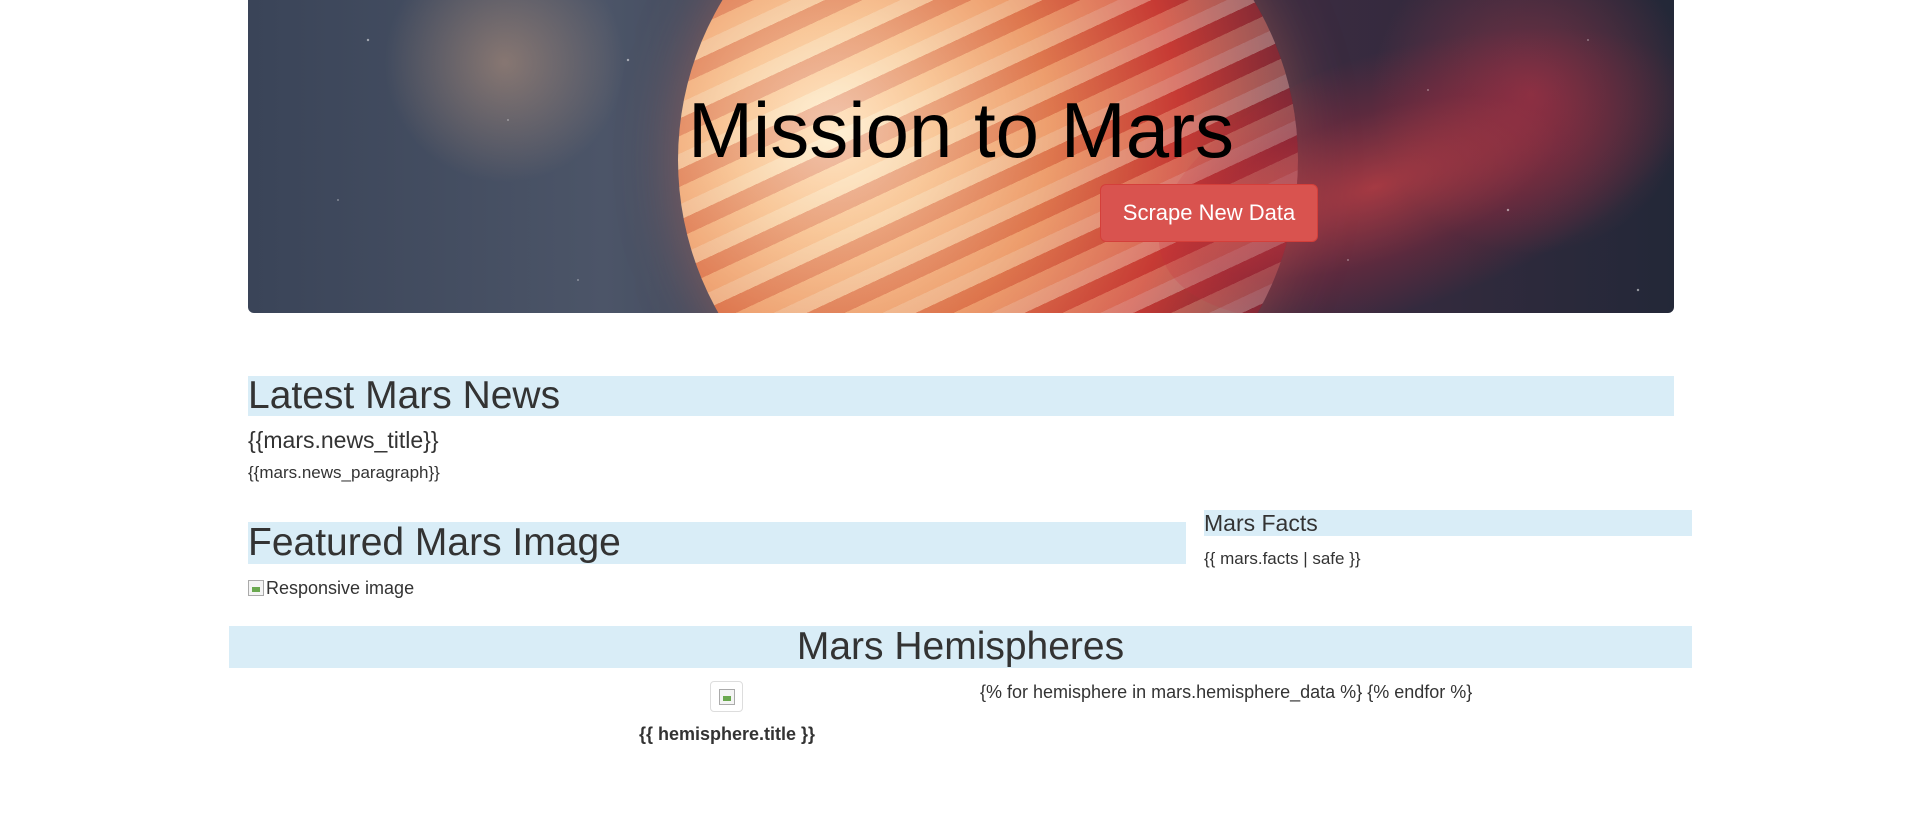 The height and width of the screenshot is (817, 1920). I want to click on hemisphere-thumbnail, so click(726, 696).